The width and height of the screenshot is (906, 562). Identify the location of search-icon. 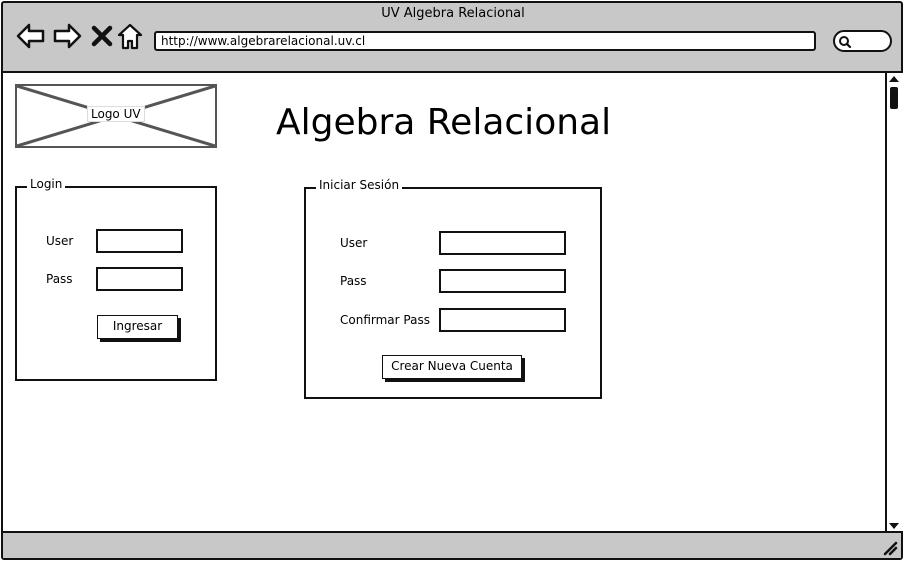
(845, 42).